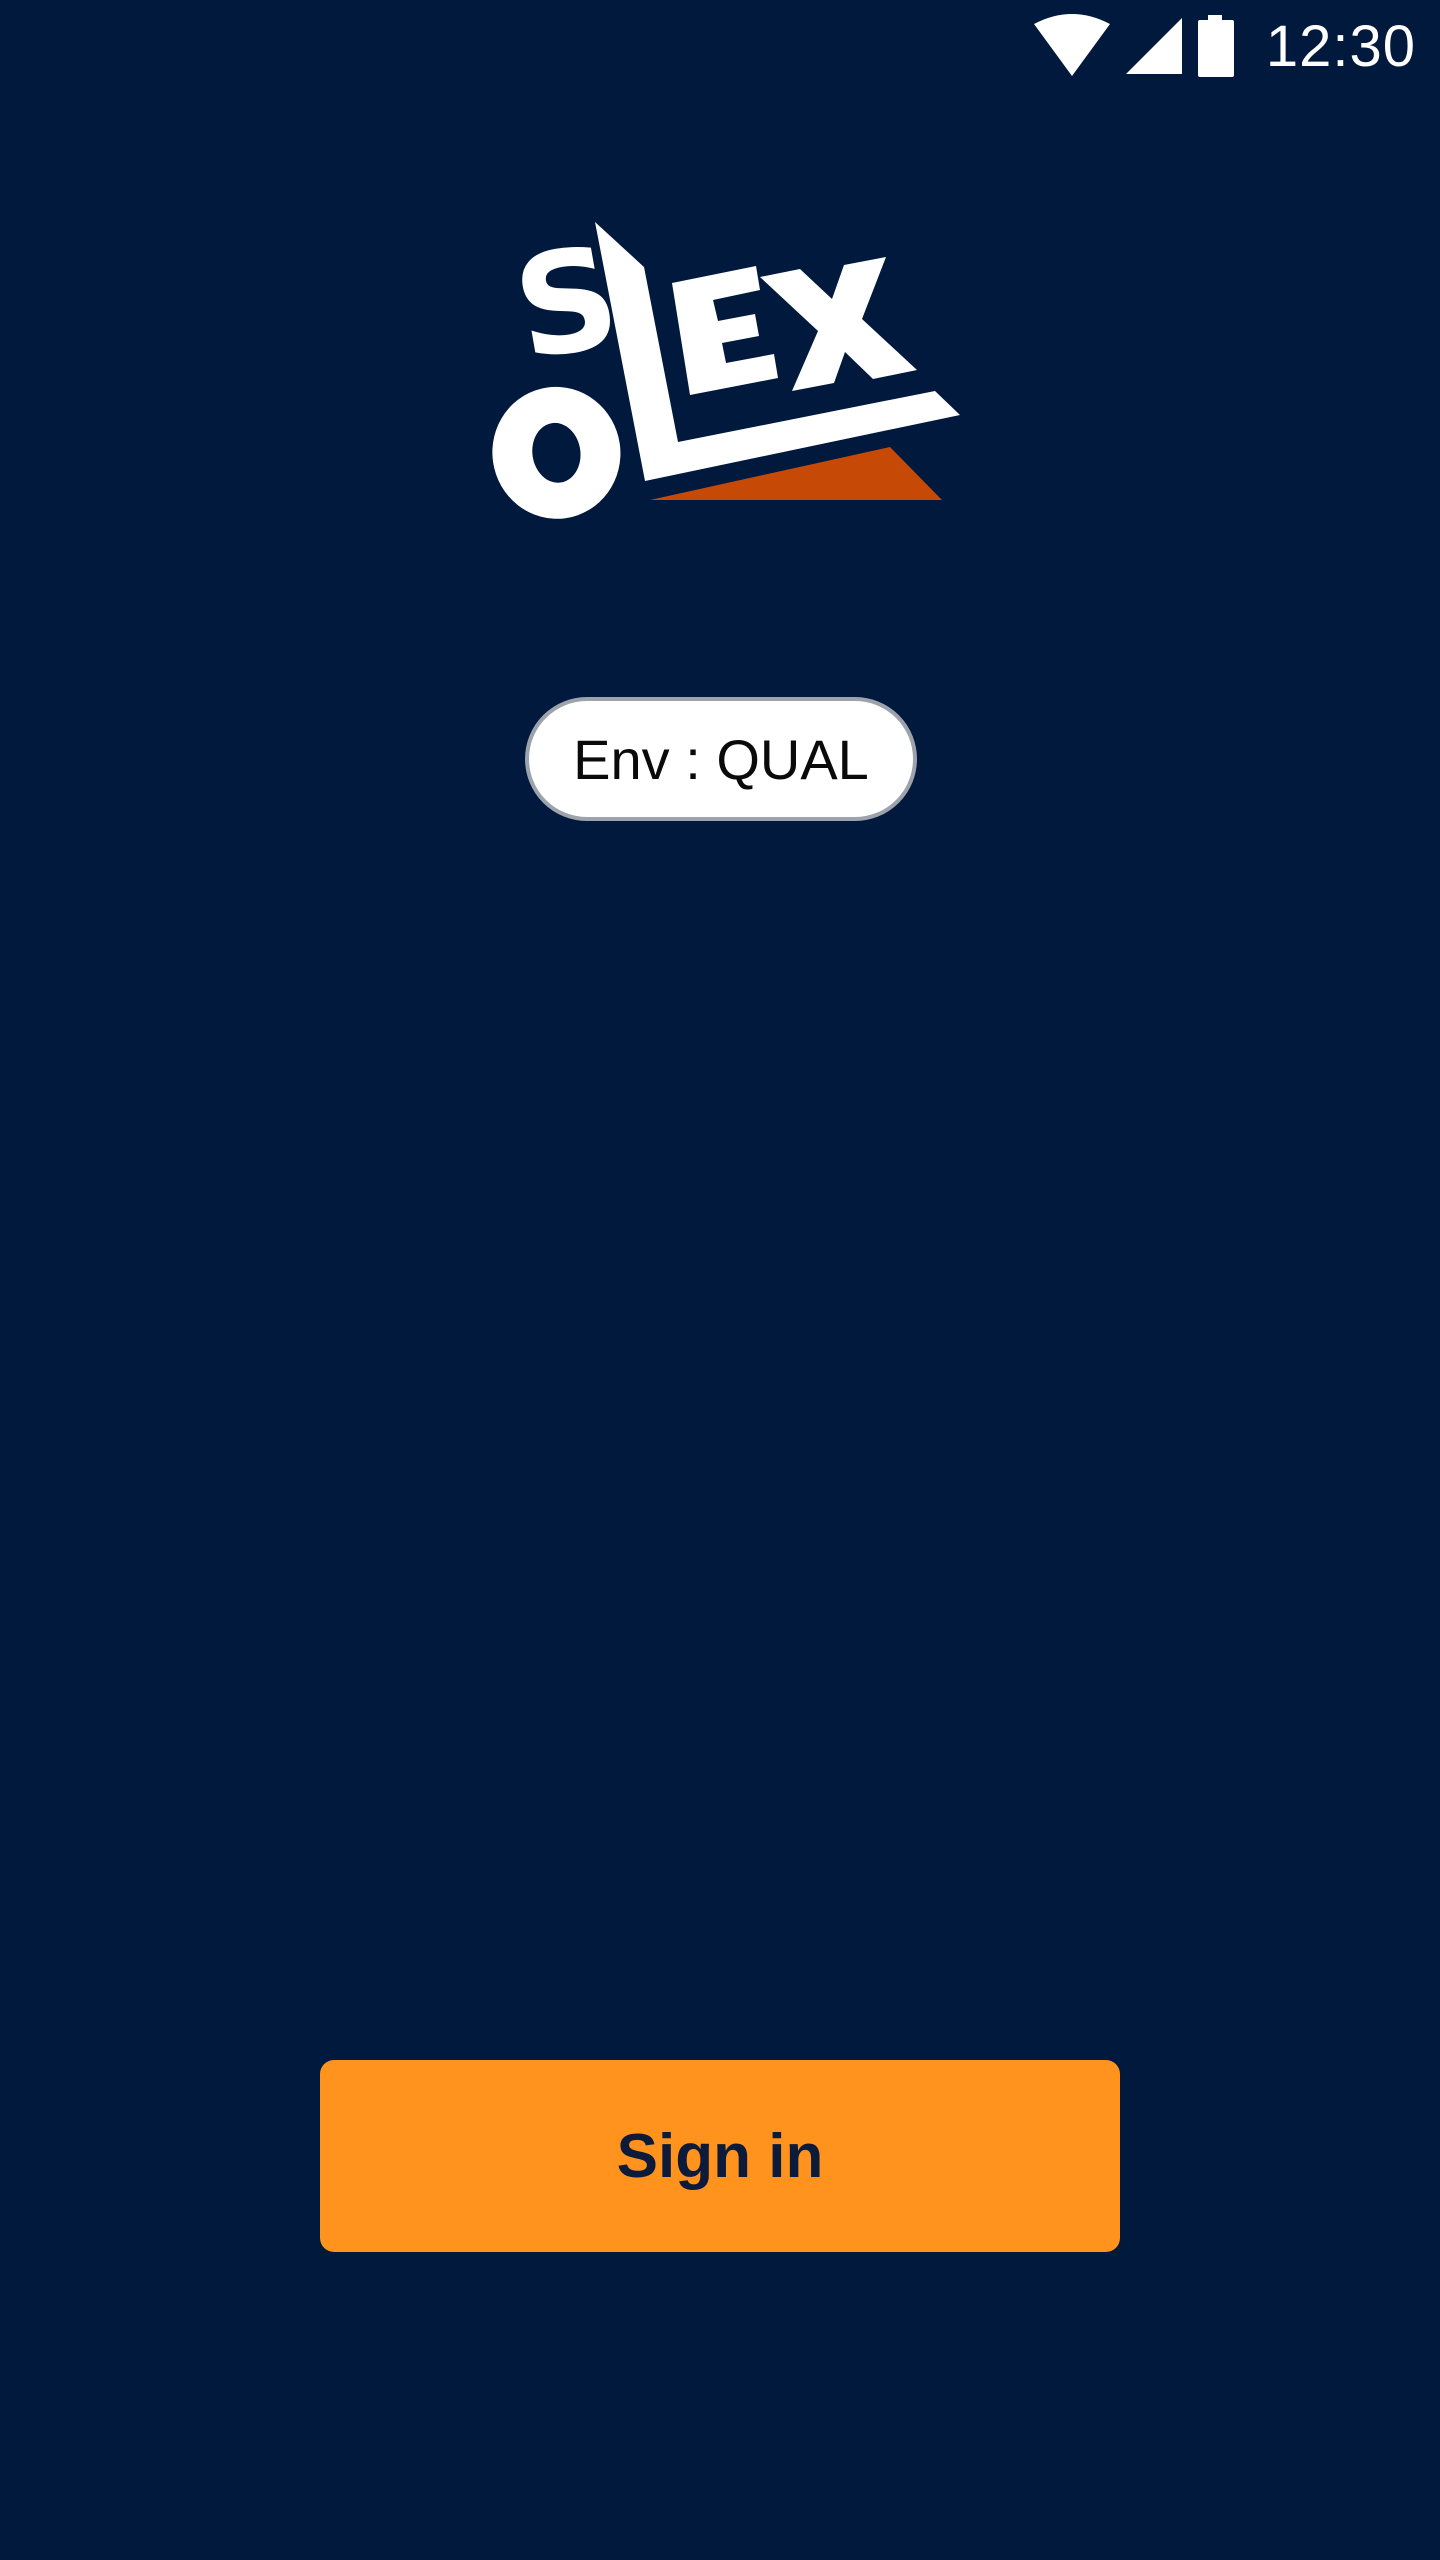 The width and height of the screenshot is (1440, 2560). What do you see at coordinates (1072, 46) in the screenshot?
I see `wifi-icon` at bounding box center [1072, 46].